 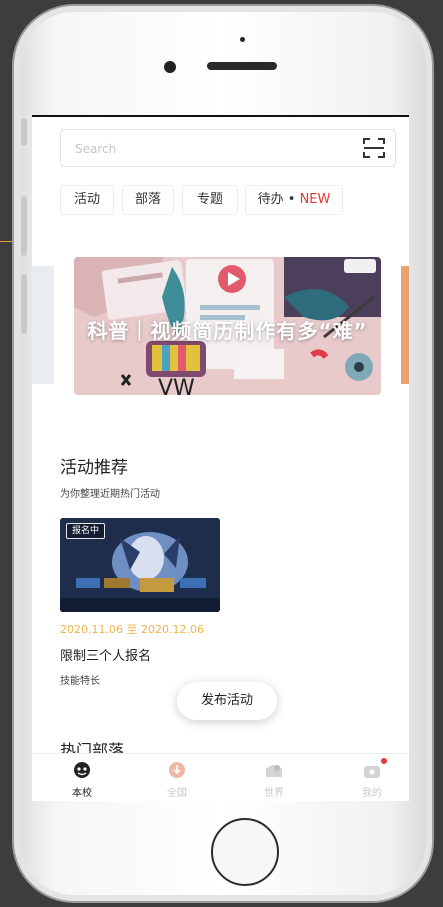 I want to click on section-title-activity: 活动推荐, so click(x=94, y=468).